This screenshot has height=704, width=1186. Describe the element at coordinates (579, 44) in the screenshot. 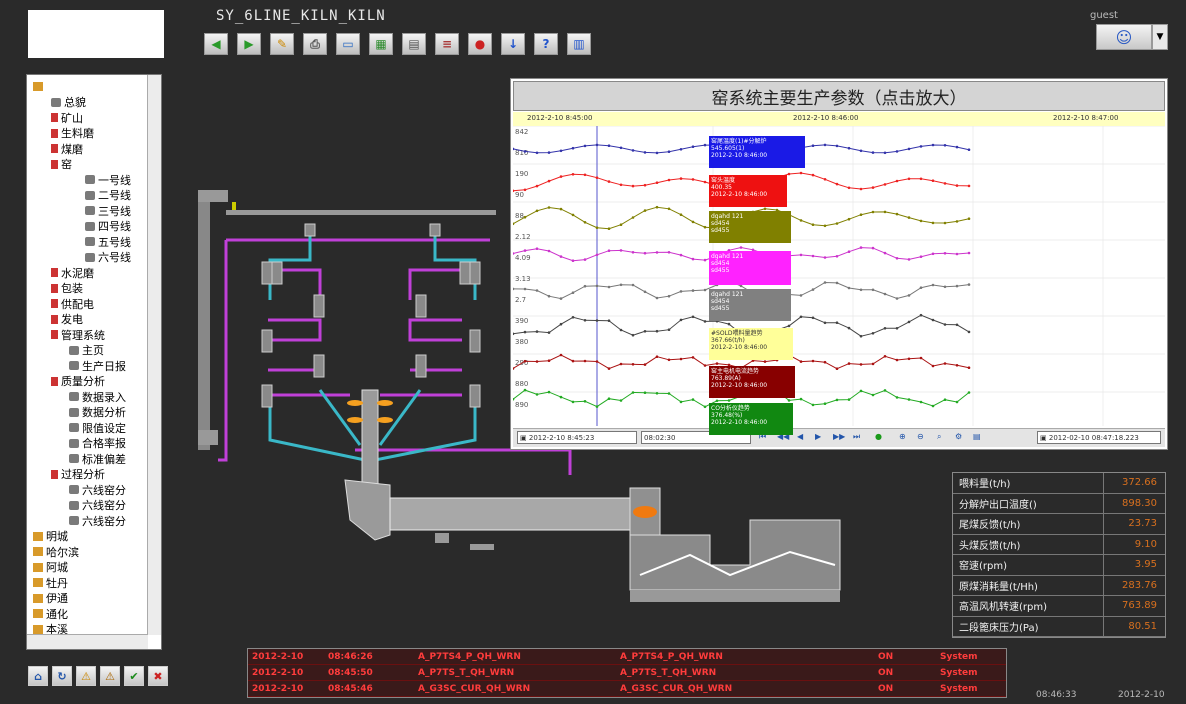

I see `bar-chart-button: ▥` at that location.